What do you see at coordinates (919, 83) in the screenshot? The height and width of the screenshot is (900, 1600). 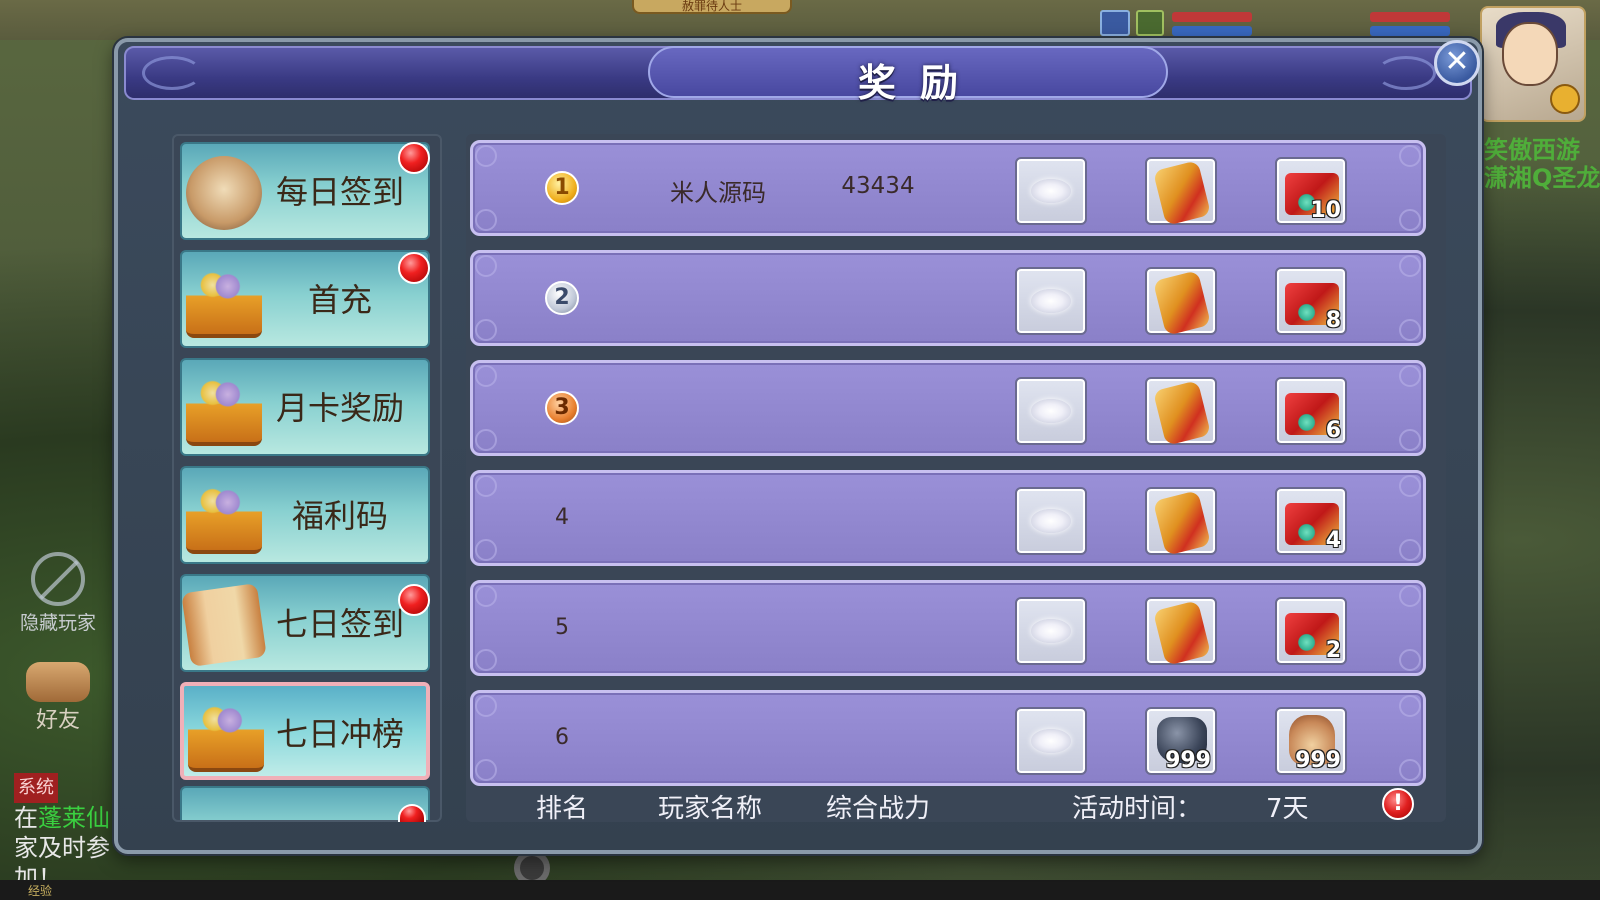 I see `dialog-title: 奖励` at bounding box center [919, 83].